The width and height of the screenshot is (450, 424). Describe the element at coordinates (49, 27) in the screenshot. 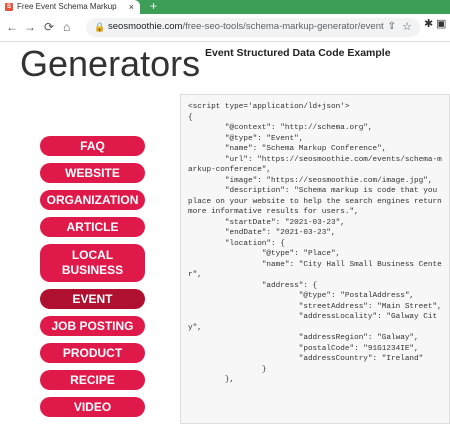

I see `reload-icon: ⟳` at that location.